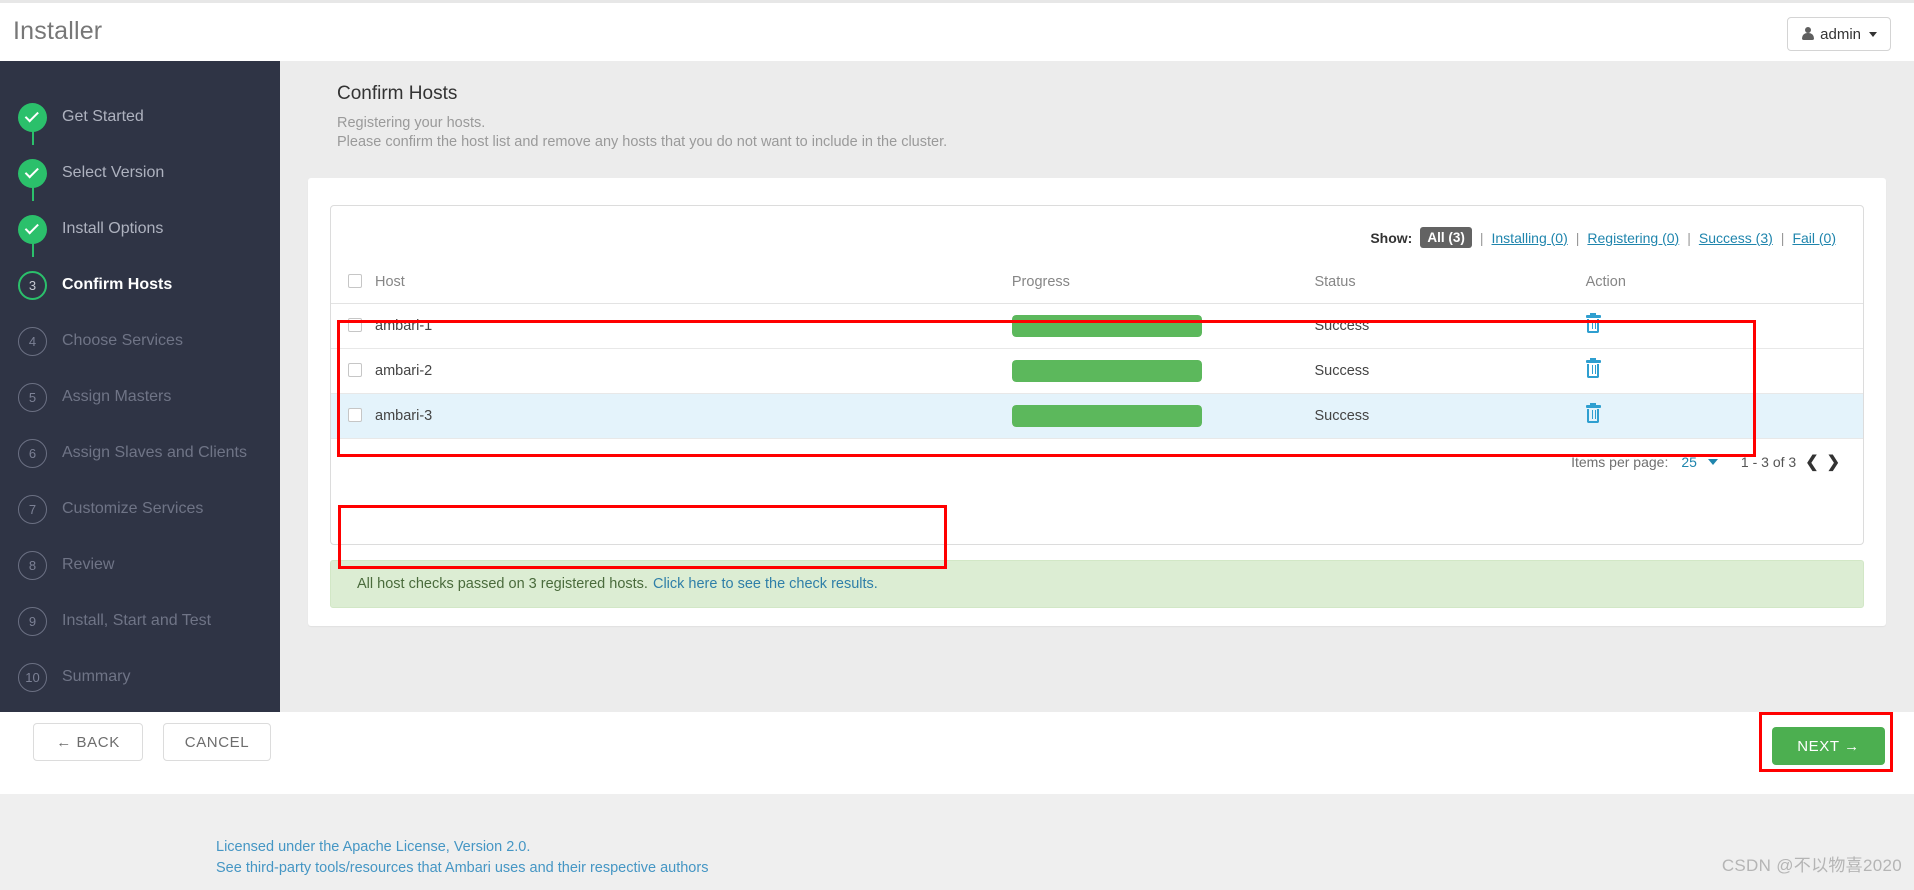 This screenshot has width=1914, height=890. What do you see at coordinates (140, 565) in the screenshot?
I see `sidebar-step-review: 8 Review` at bounding box center [140, 565].